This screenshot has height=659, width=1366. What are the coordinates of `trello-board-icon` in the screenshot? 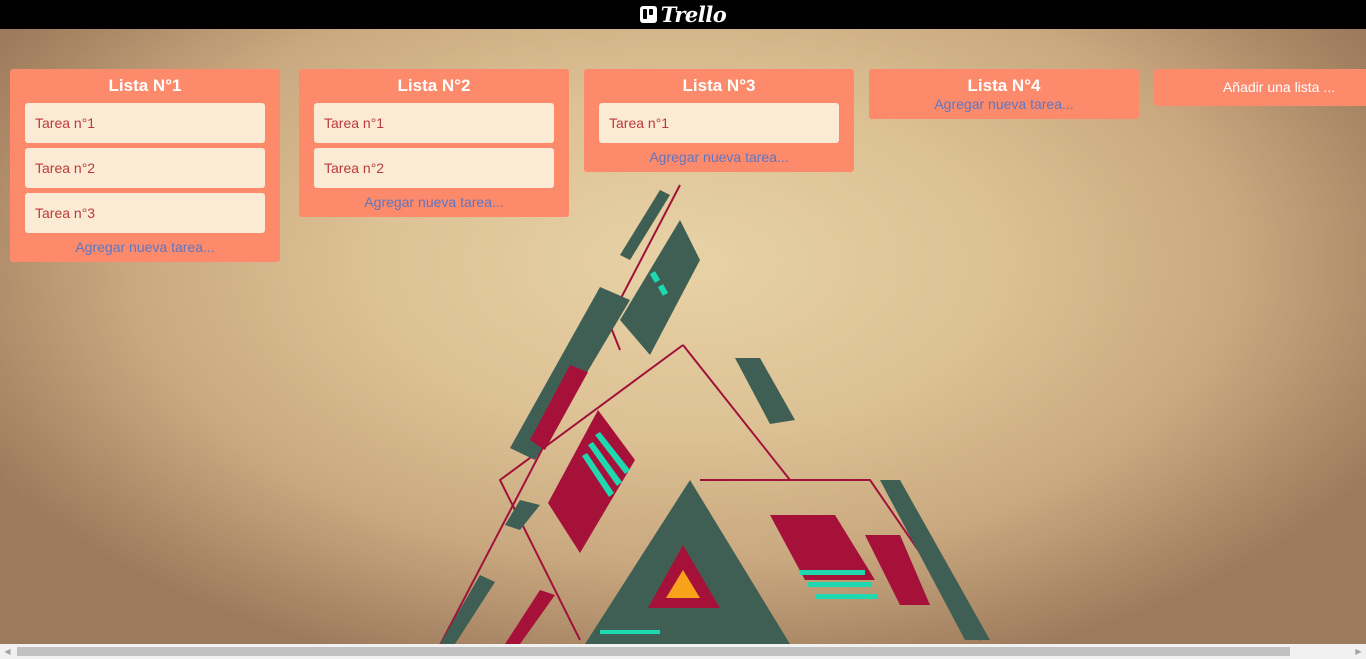 It's located at (648, 14).